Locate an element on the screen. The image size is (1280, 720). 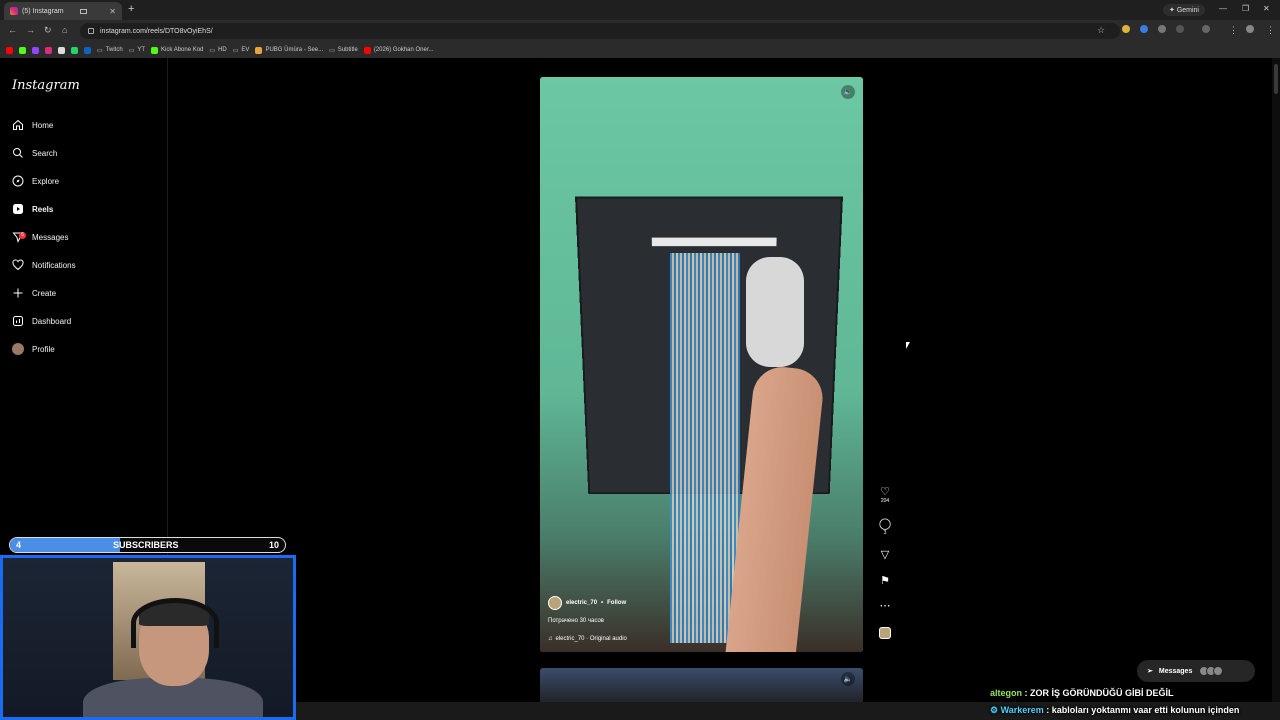
profile-avatar is located at coordinates (1250, 29).